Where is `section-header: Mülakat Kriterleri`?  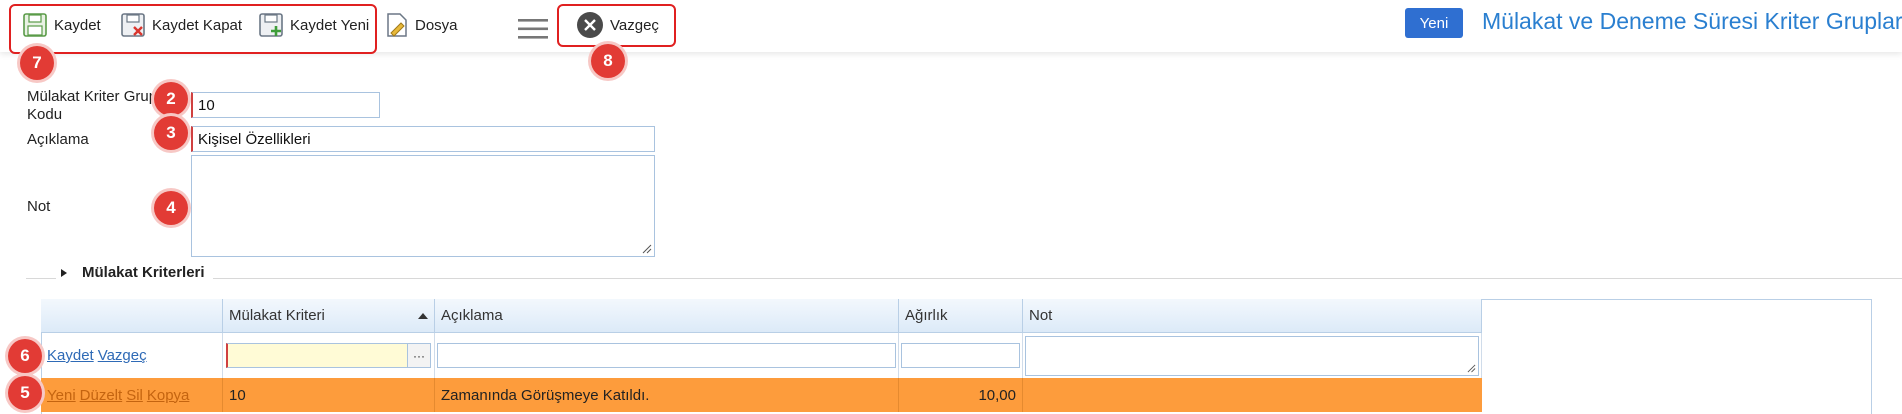
section-header: Mülakat Kriterleri is located at coordinates (134, 272).